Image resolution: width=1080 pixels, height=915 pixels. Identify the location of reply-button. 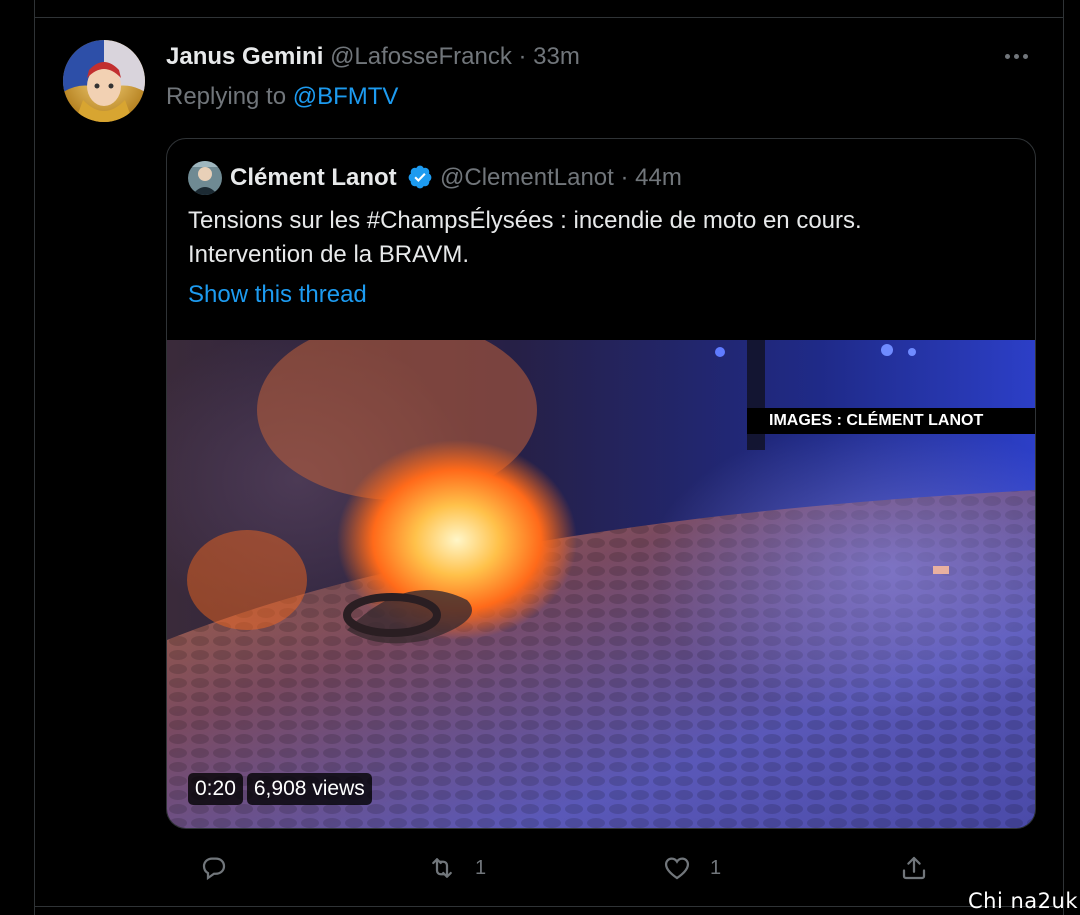
(223, 868).